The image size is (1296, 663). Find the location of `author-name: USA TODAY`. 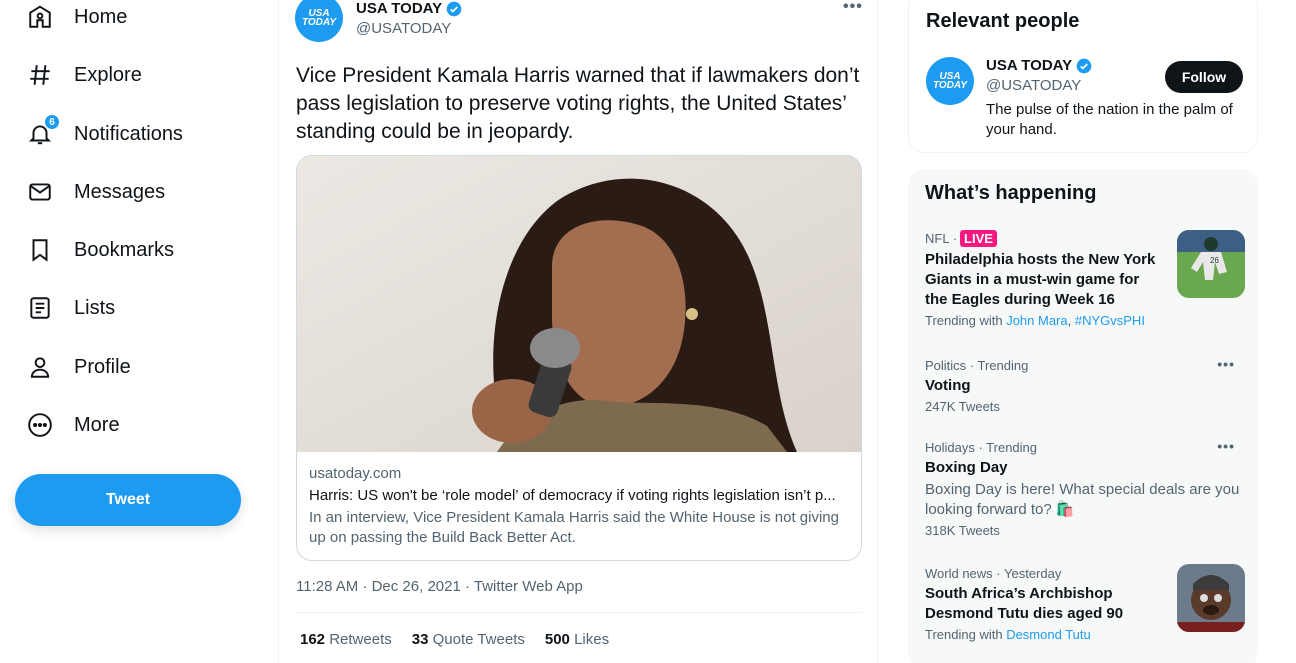

author-name: USA TODAY is located at coordinates (409, 8).